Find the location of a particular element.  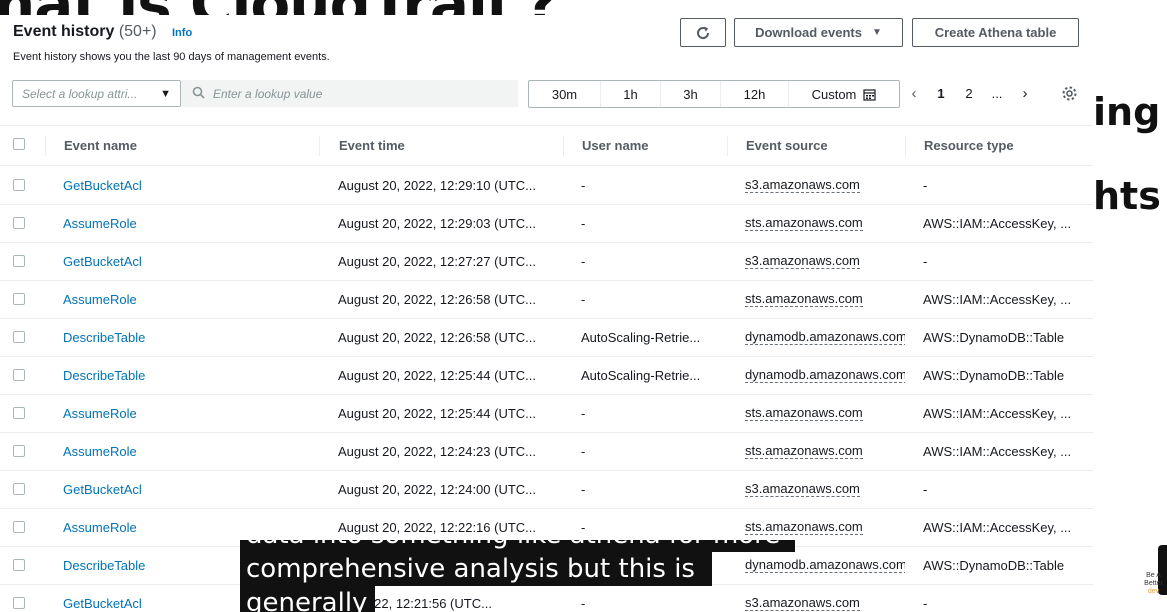

refresh-button is located at coordinates (703, 32).